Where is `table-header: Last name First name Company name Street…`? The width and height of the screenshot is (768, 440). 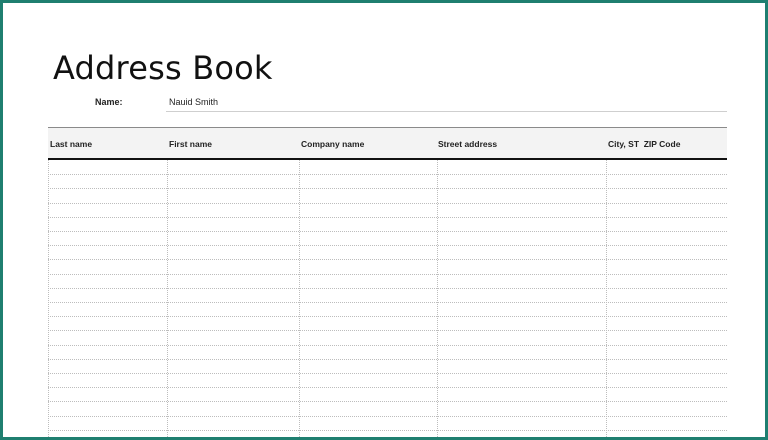 table-header: Last name First name Company name Street… is located at coordinates (387, 143).